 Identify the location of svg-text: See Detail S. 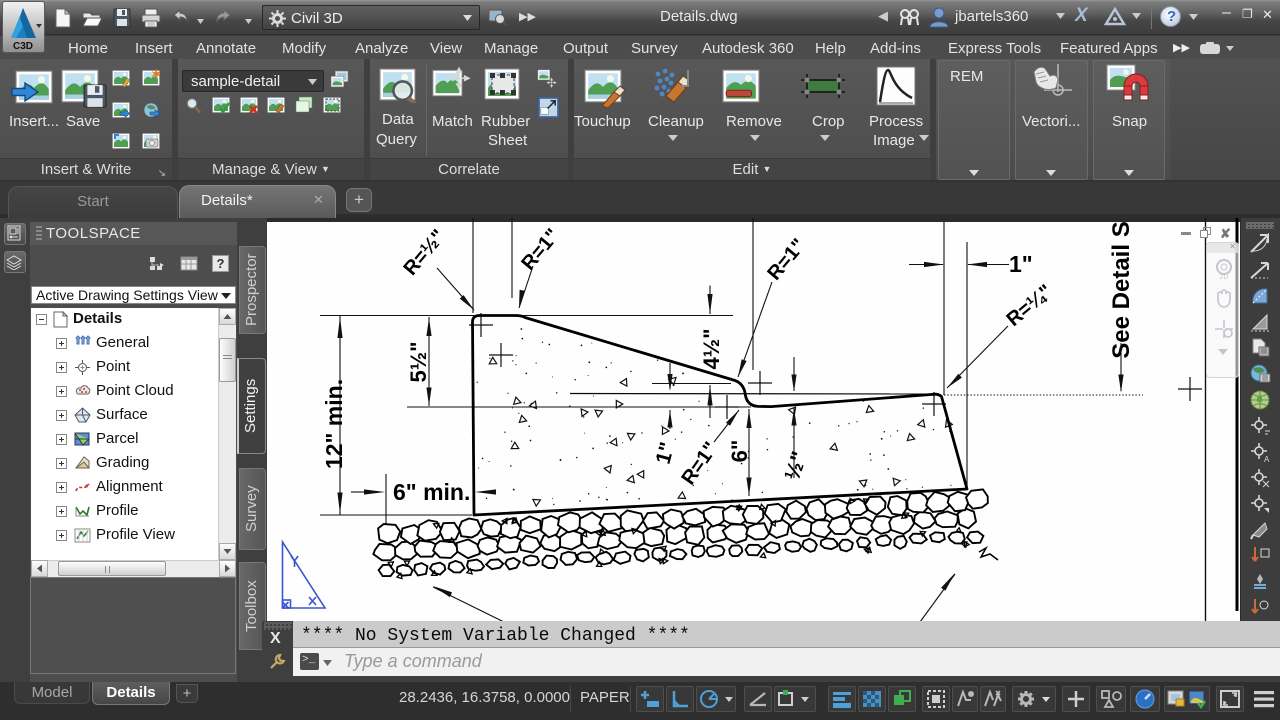
(1121, 289).